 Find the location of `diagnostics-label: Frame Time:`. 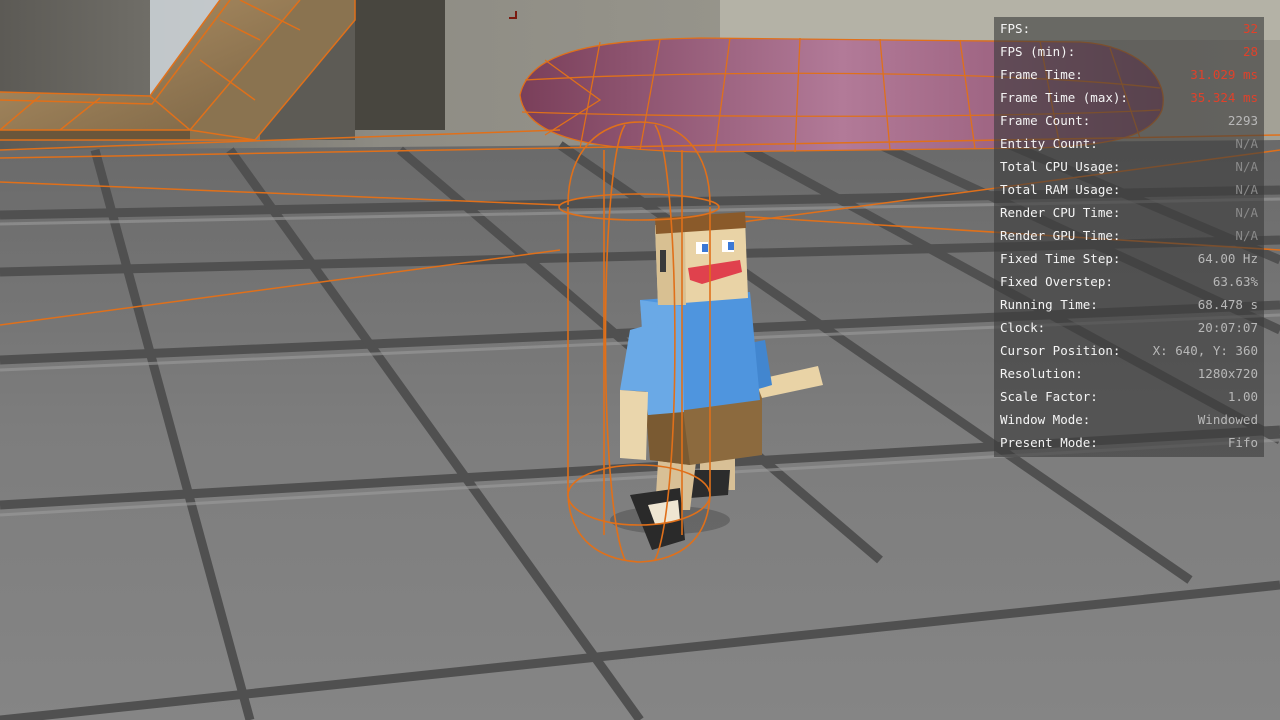

diagnostics-label: Frame Time: is located at coordinates (1041, 74).